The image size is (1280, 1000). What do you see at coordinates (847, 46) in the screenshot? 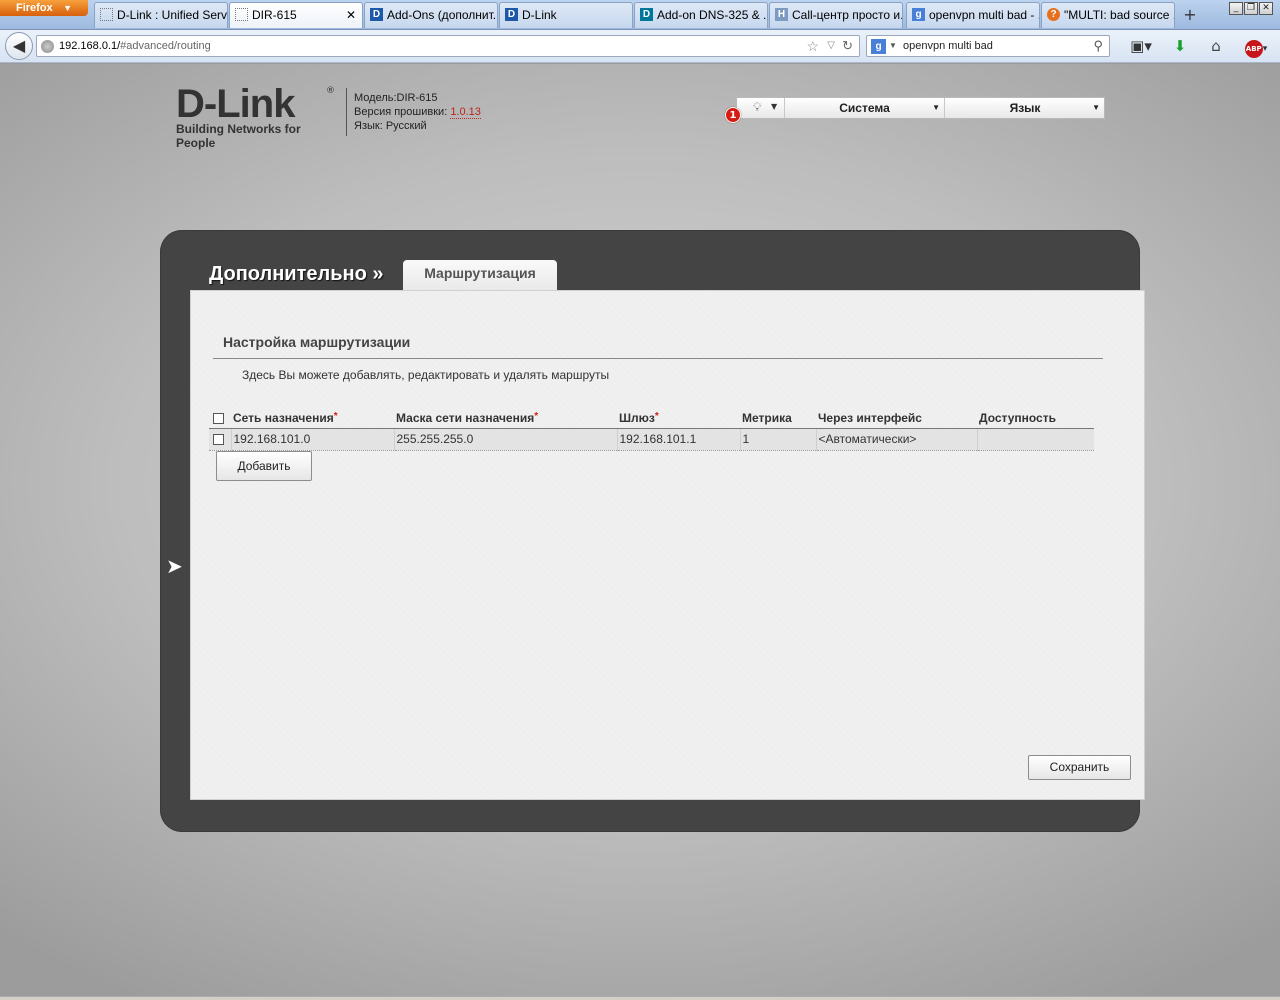
I see `reload-icon: ↻` at bounding box center [847, 46].